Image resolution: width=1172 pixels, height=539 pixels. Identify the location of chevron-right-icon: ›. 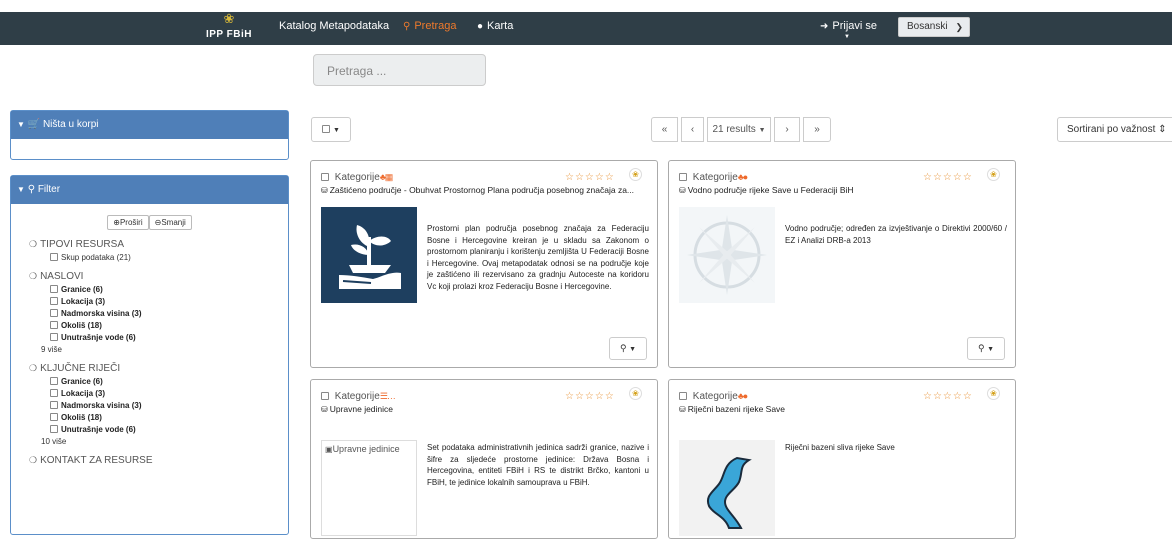
(787, 129).